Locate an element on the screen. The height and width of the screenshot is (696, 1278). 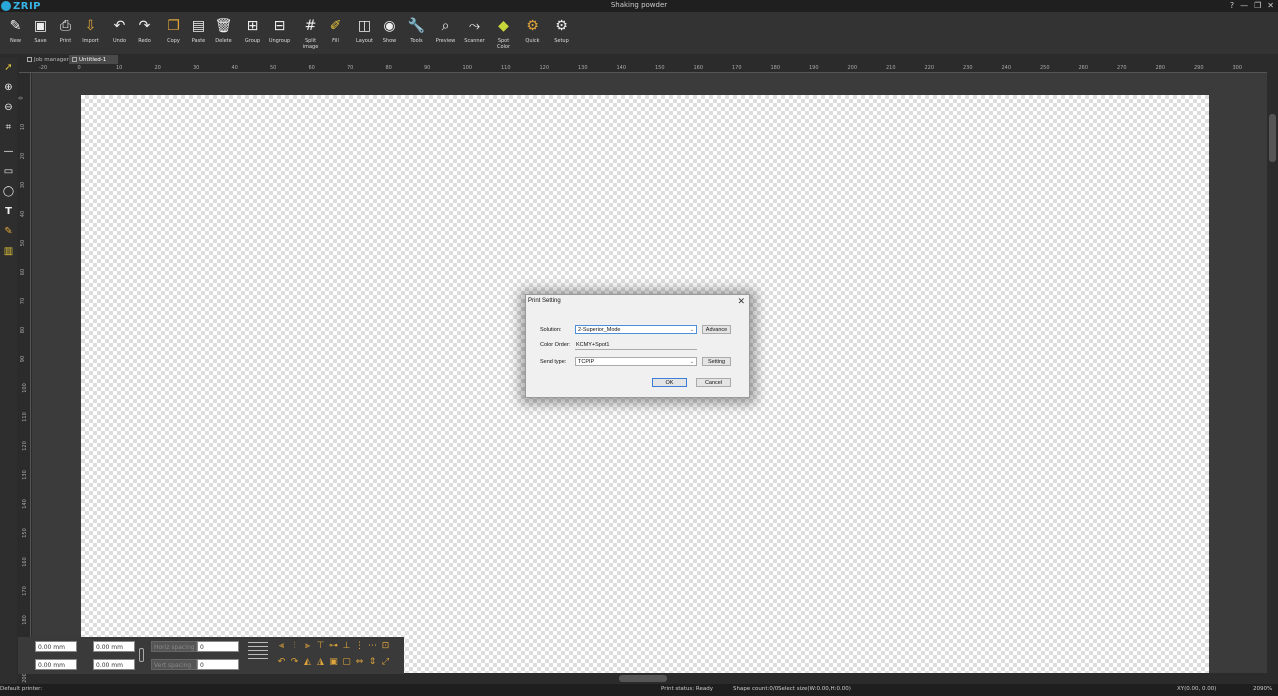
rotate-left-icon: ↶ is located at coordinates (281, 661).